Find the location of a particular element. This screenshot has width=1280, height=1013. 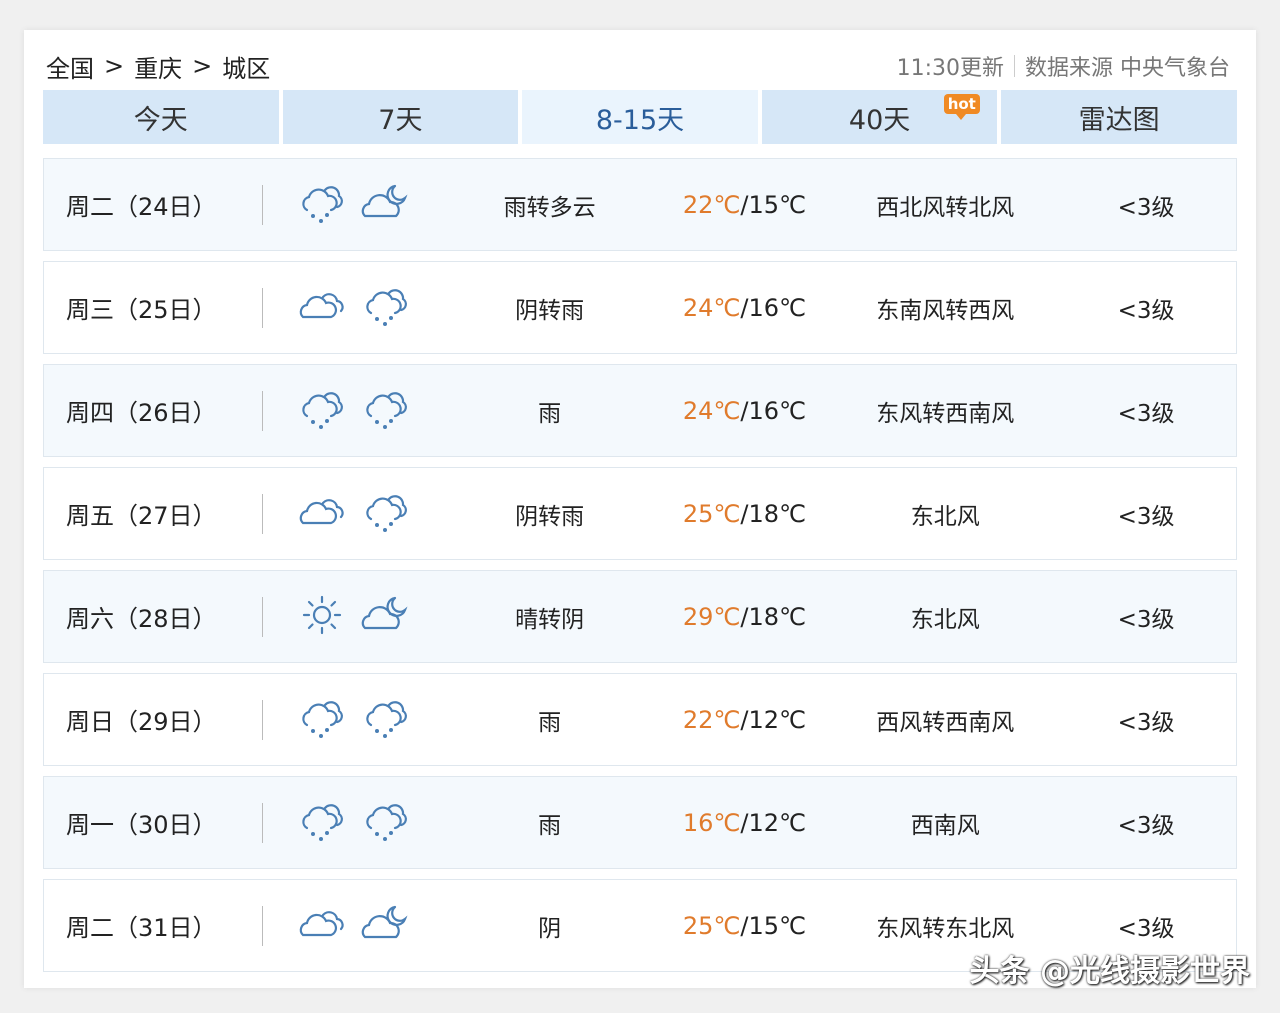

wind-direction: 西南风 is located at coordinates (945, 825).